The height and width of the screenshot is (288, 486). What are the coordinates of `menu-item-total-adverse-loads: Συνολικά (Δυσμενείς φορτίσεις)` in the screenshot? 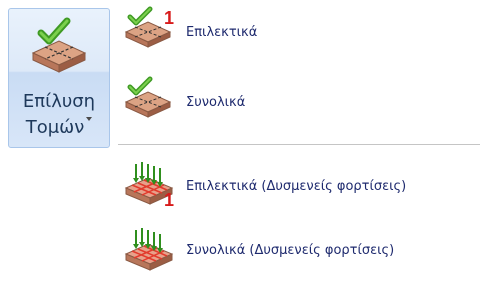 It's located at (302, 252).